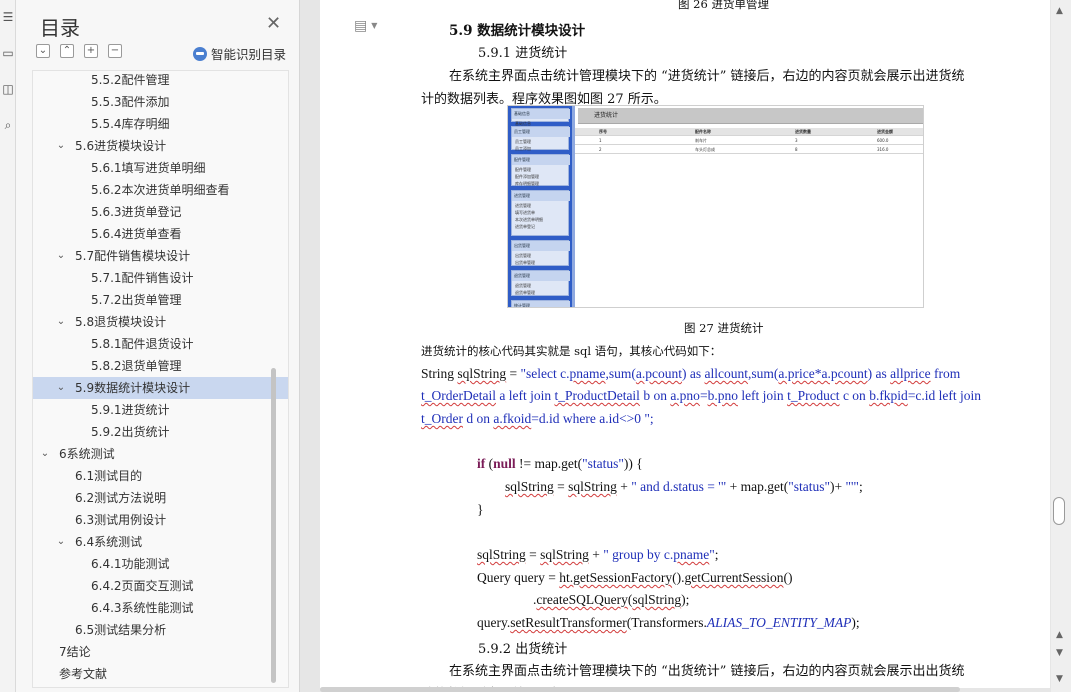 The image size is (1071, 692). Describe the element at coordinates (883, 140) in the screenshot. I see `screenshot-table-cell: 600.0` at that location.